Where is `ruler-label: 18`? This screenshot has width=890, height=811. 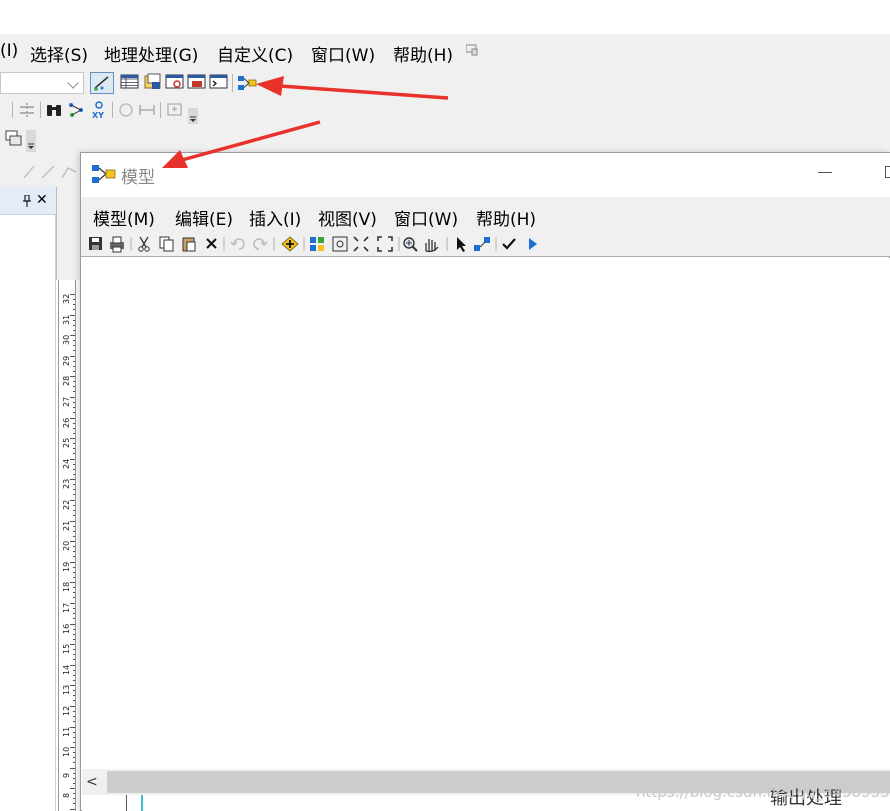 ruler-label: 18 is located at coordinates (66, 587).